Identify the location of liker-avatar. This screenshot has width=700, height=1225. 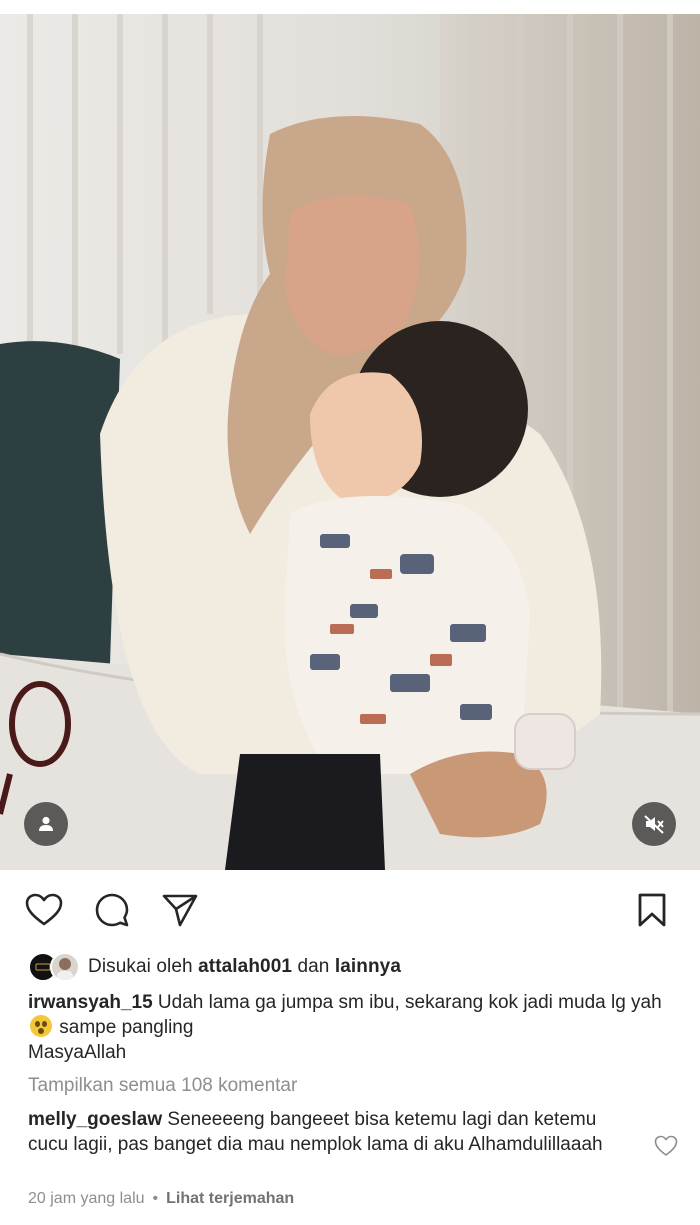
(65, 967).